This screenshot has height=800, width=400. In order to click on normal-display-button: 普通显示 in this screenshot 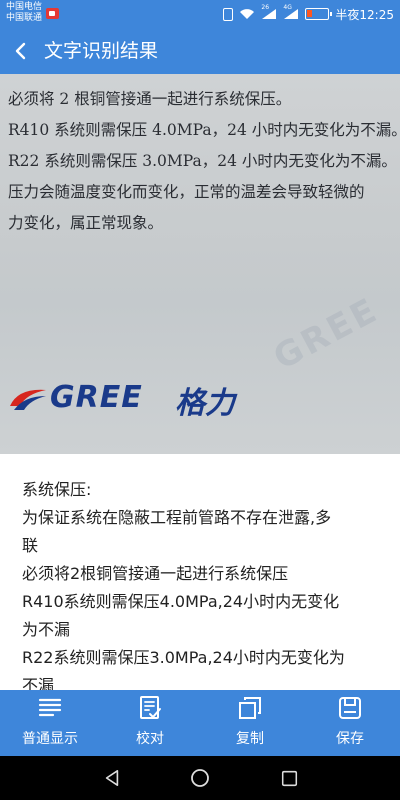, I will do `click(50, 723)`.